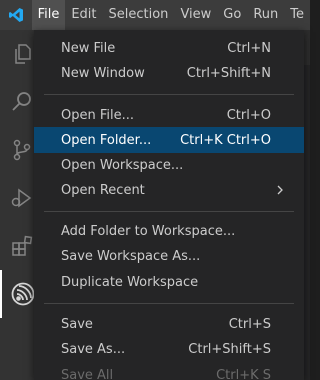 Image resolution: width=320 pixels, height=380 pixels. I want to click on menu-item-new-file: New File Ctrl+N, so click(169, 48).